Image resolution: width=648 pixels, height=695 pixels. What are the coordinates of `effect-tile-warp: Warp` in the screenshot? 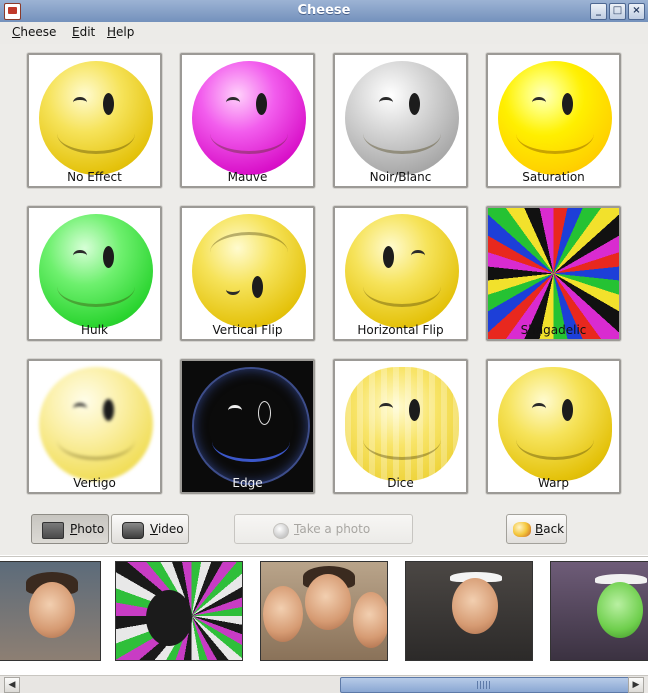 It's located at (553, 426).